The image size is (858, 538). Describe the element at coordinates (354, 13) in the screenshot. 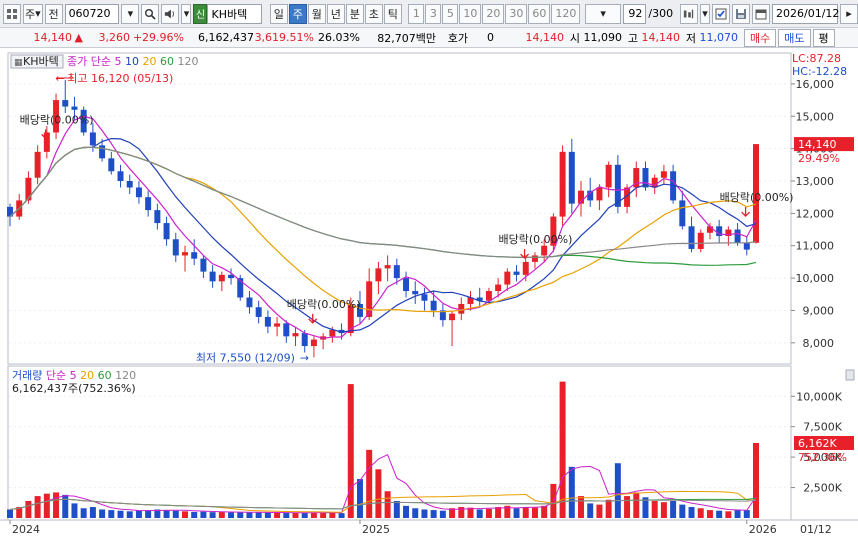

I see `period-tab: 분` at that location.